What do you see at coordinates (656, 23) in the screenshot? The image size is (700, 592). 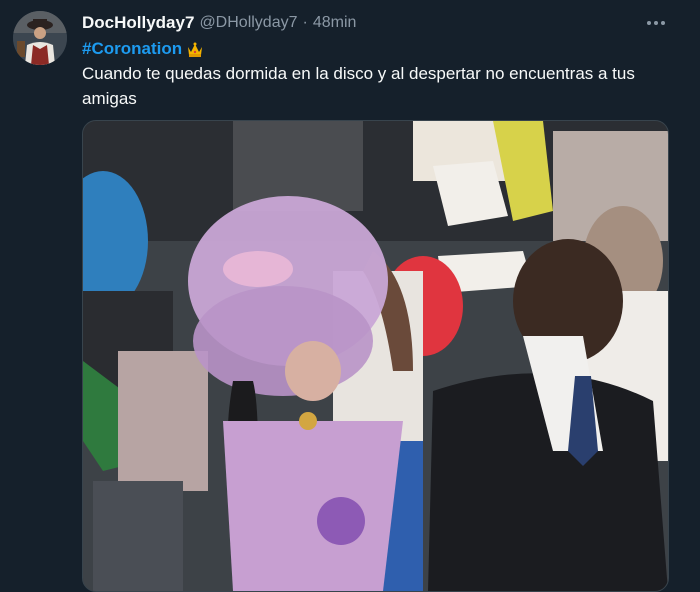 I see `more-horizontal-icon` at bounding box center [656, 23].